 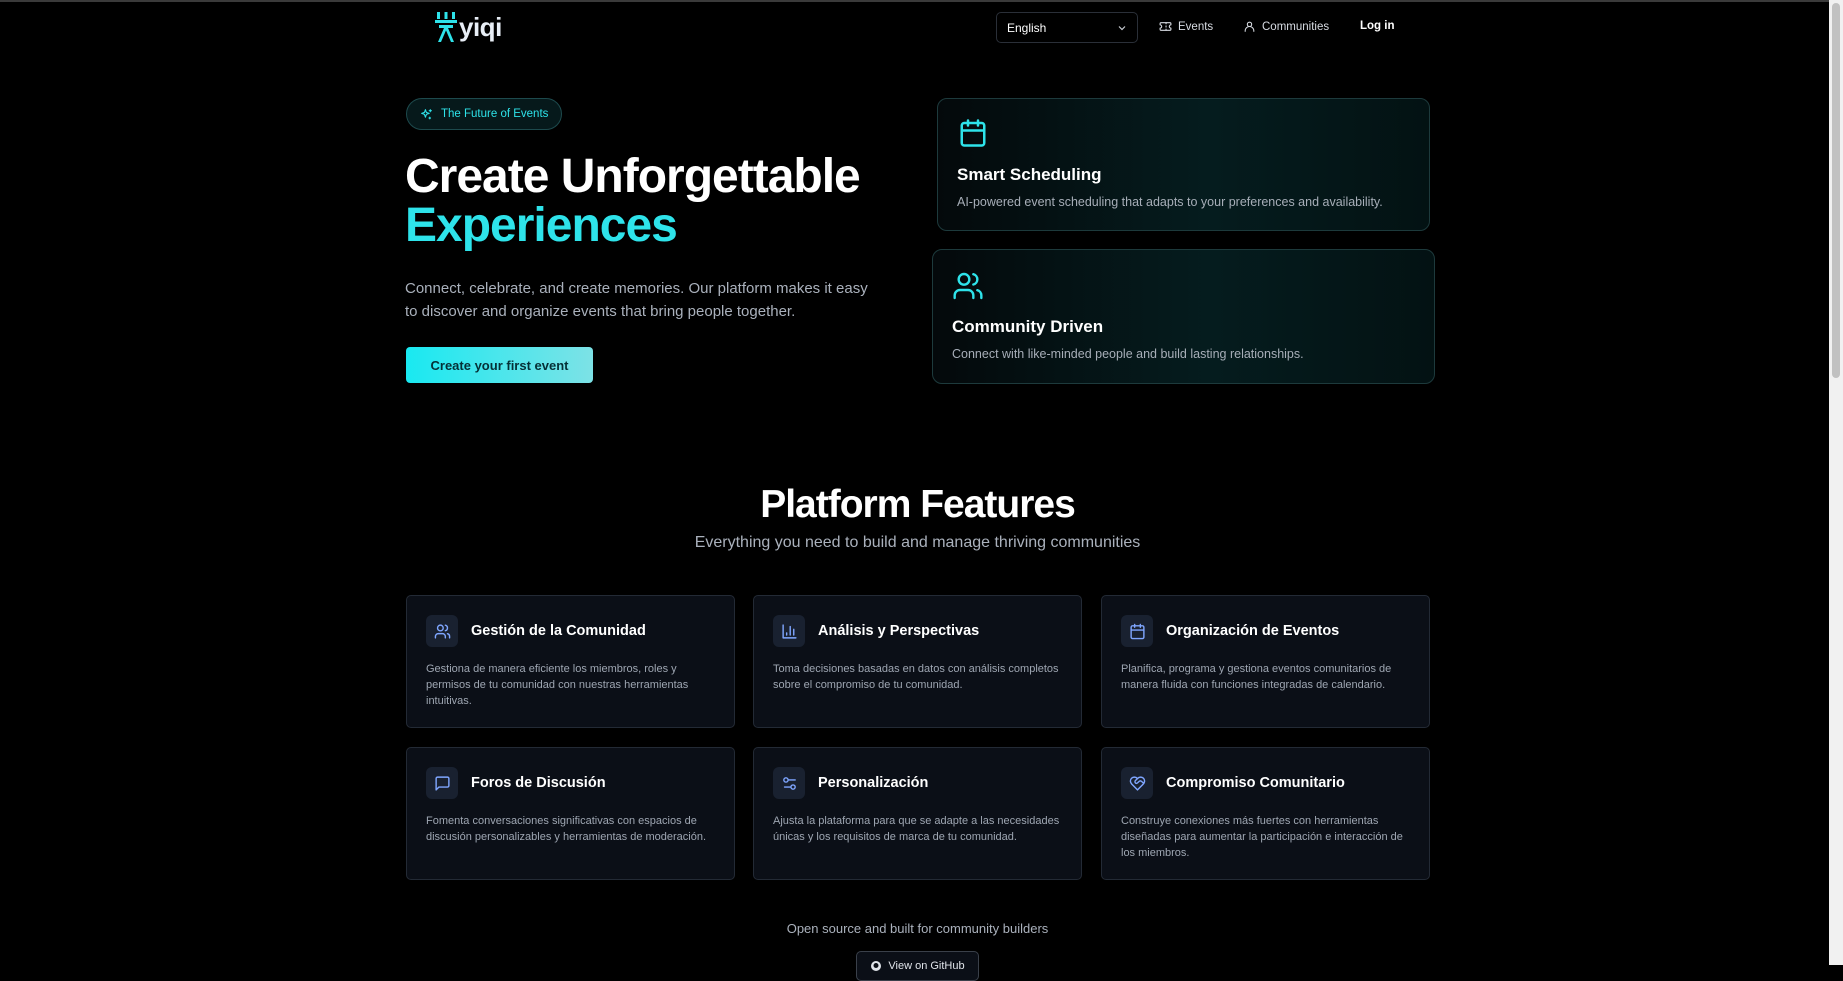 What do you see at coordinates (480, 27) in the screenshot?
I see `logo-text: yiqi` at bounding box center [480, 27].